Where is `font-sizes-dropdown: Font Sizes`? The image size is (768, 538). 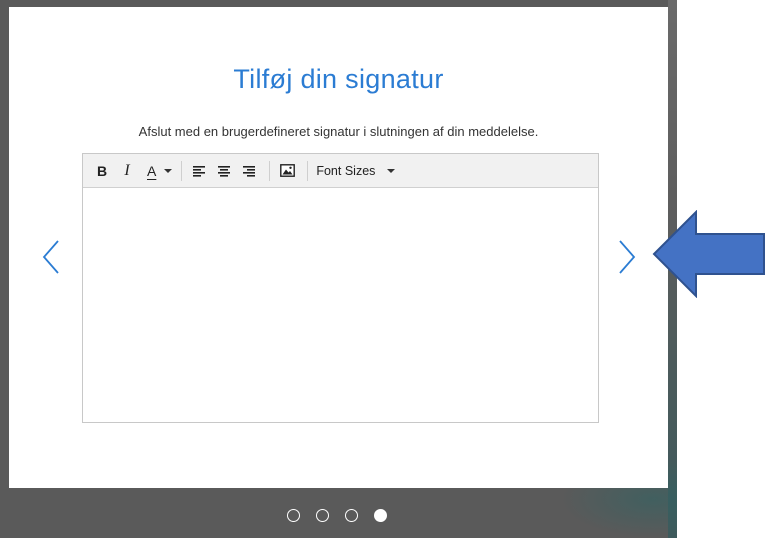
font-sizes-dropdown: Font Sizes is located at coordinates (356, 171).